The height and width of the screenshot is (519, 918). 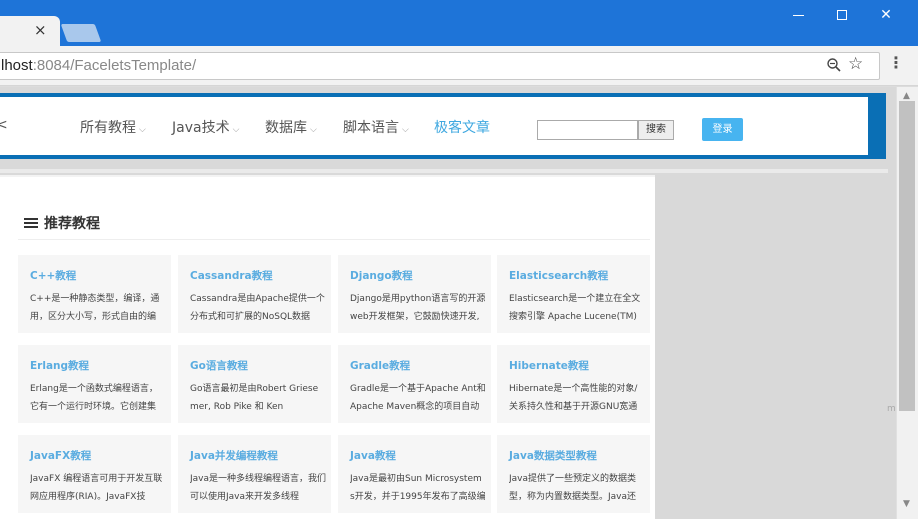 What do you see at coordinates (418, 308) in the screenshot?
I see `course-card-description: Django是用python语言写的开源web开发框架，它鼓励快速开发,` at bounding box center [418, 308].